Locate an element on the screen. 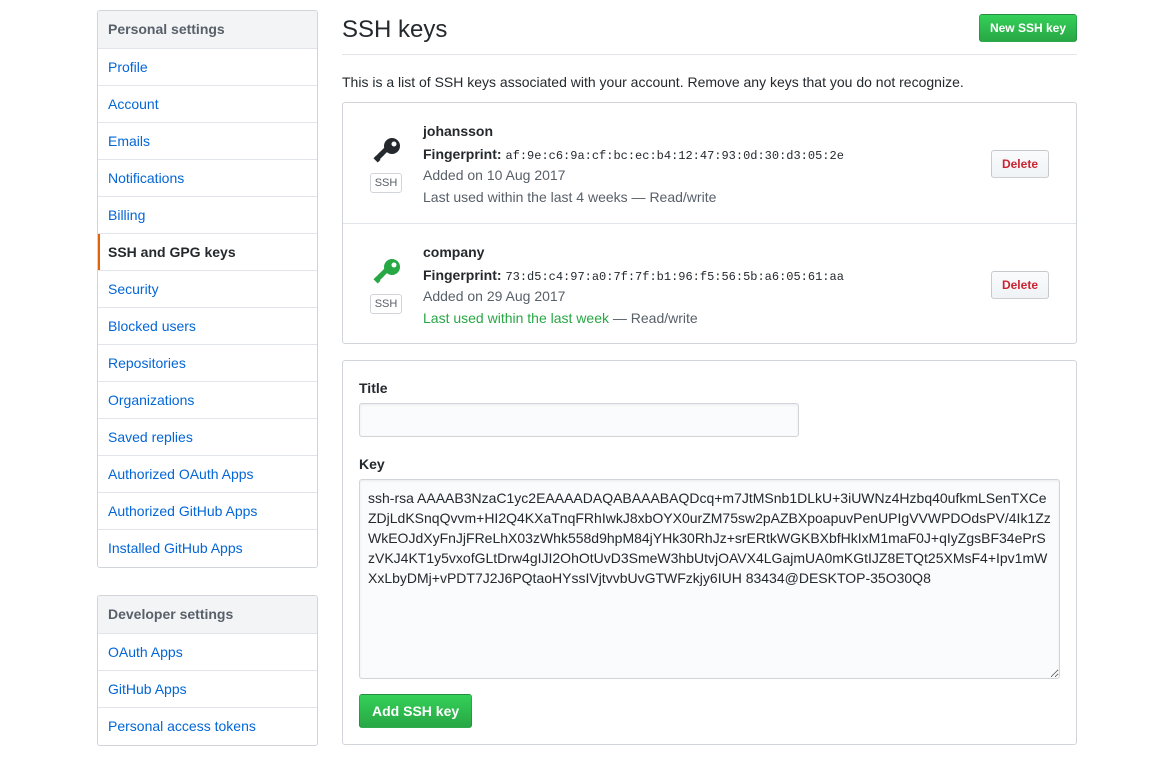 The width and height of the screenshot is (1168, 759). key-name: company is located at coordinates (454, 252).